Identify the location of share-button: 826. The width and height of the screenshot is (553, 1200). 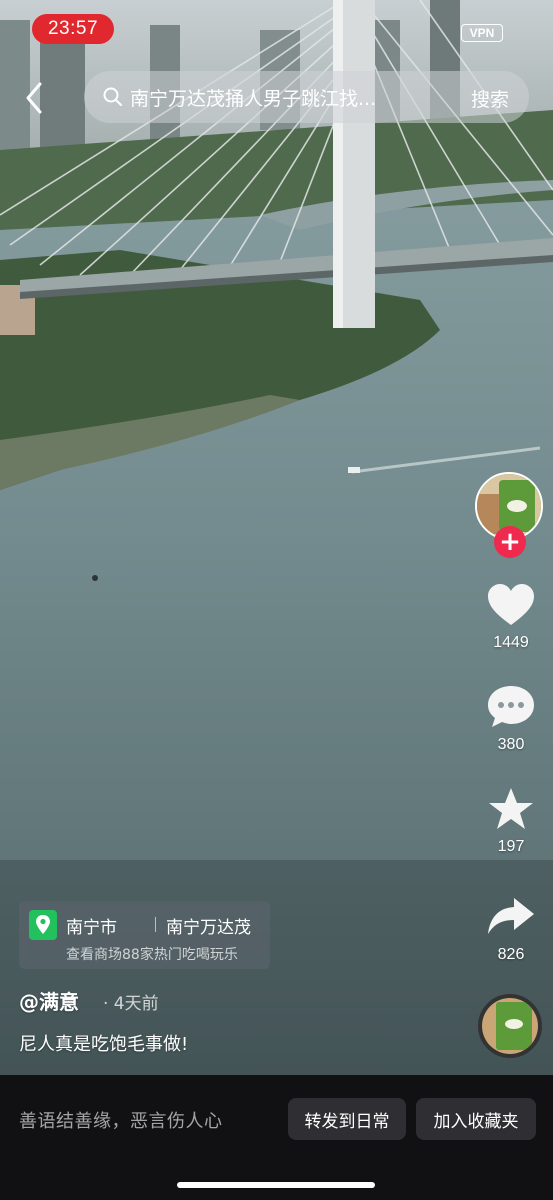
(511, 929).